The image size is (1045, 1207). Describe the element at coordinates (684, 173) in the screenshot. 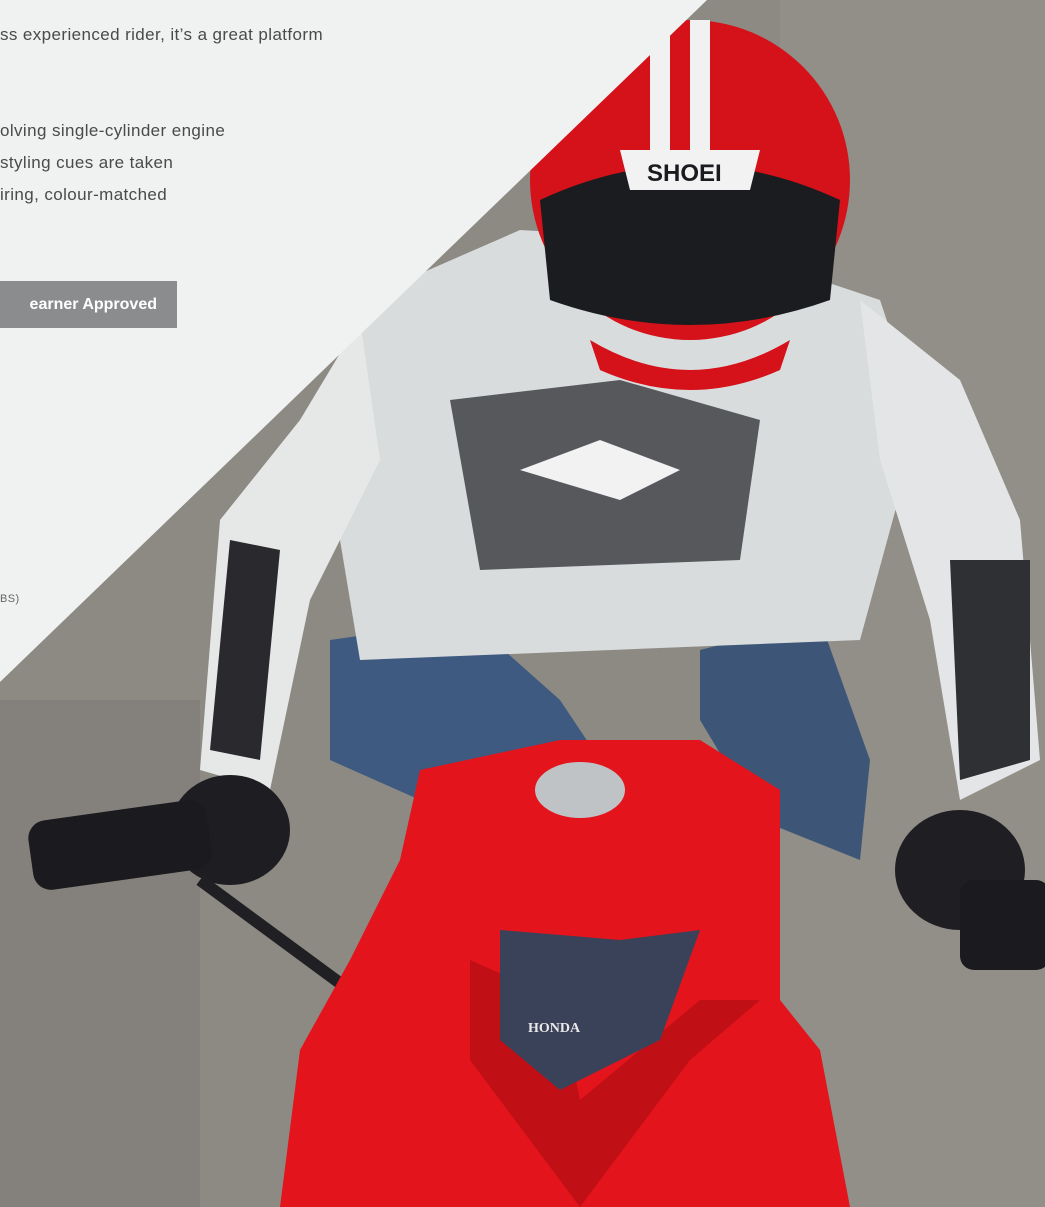

I see `svg-text: SHOEI` at that location.